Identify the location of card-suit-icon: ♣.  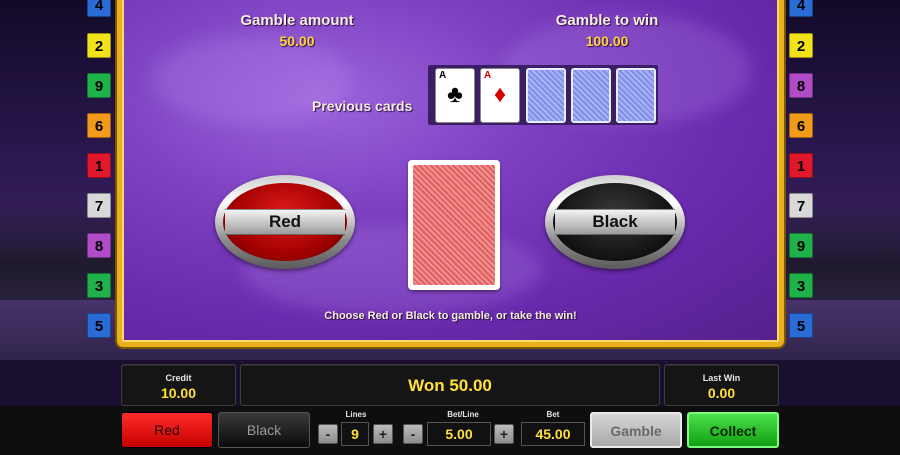
(455, 94).